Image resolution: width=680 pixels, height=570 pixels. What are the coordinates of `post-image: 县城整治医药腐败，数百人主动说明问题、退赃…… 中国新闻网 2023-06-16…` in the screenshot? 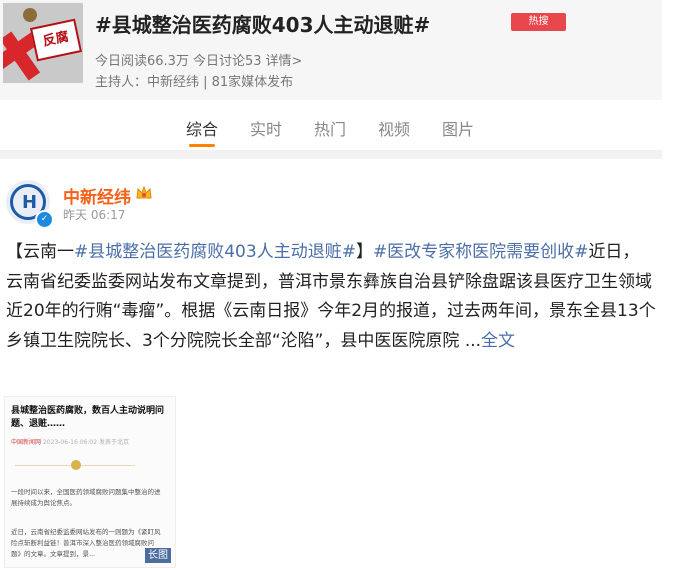 It's located at (90, 482).